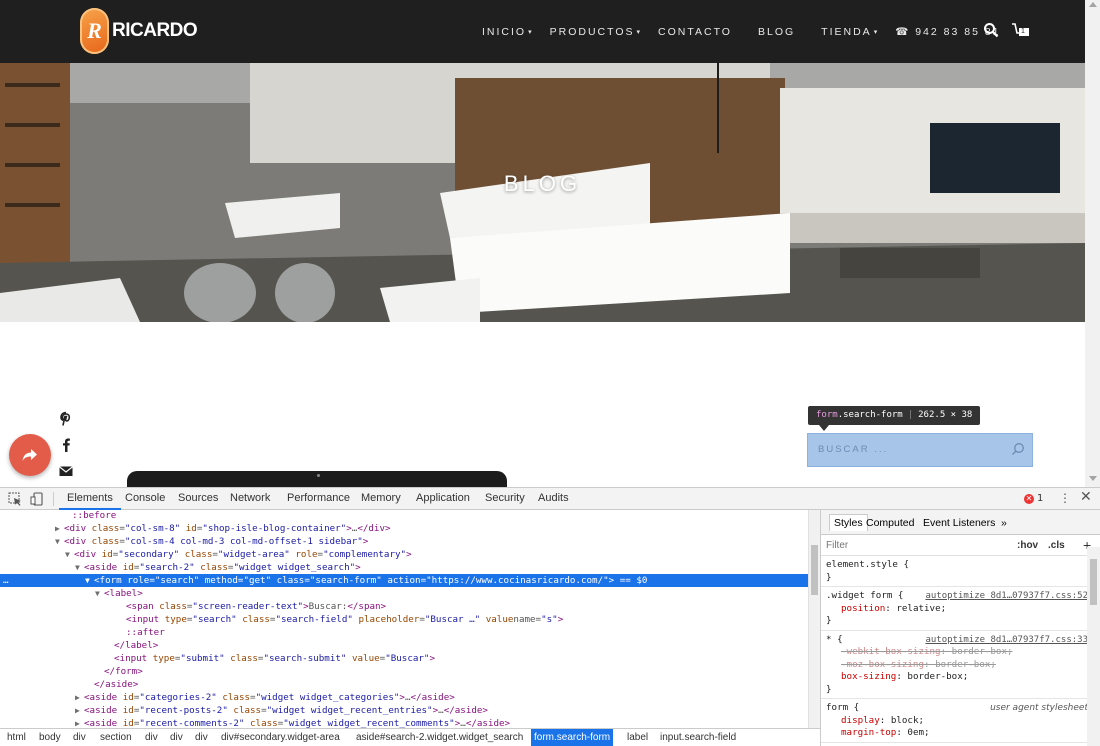 This screenshot has height=746, width=1100. I want to click on css-property: position: relative;, so click(957, 609).